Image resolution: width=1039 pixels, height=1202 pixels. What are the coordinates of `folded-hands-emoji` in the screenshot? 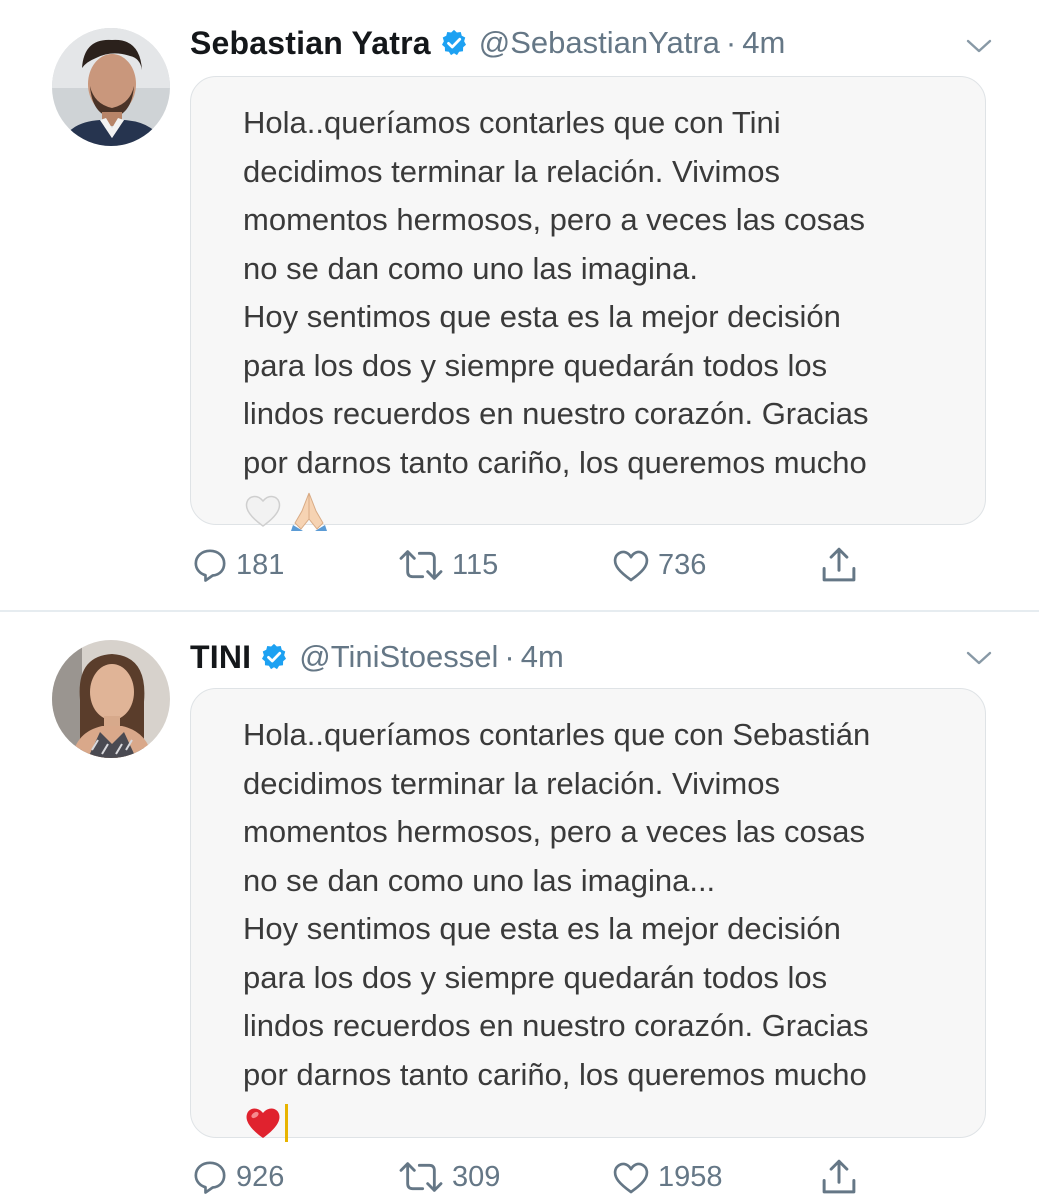 It's located at (309, 511).